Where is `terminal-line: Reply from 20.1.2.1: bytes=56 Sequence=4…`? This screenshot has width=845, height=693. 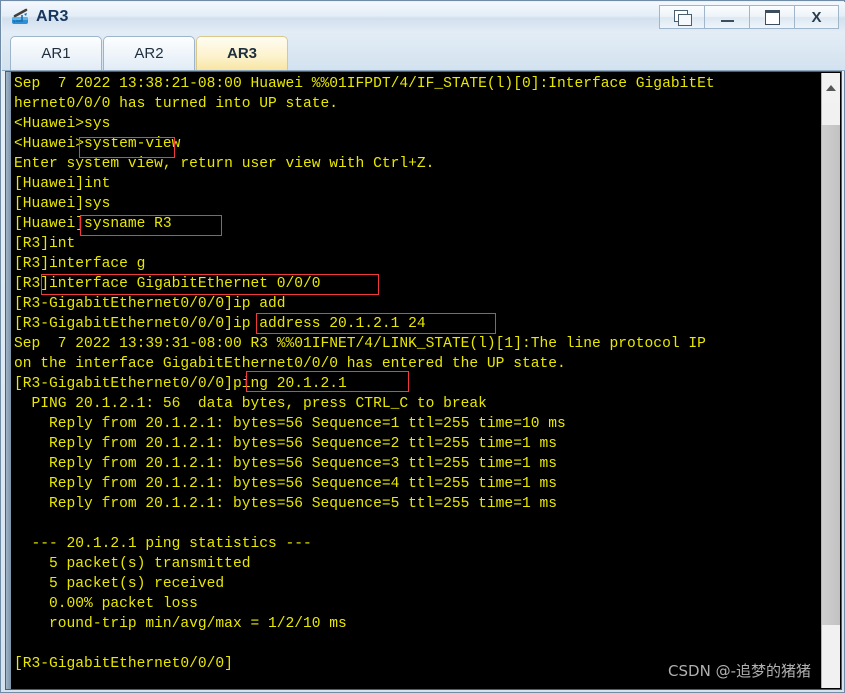 terminal-line: Reply from 20.1.2.1: bytes=56 Sequence=4… is located at coordinates (285, 484).